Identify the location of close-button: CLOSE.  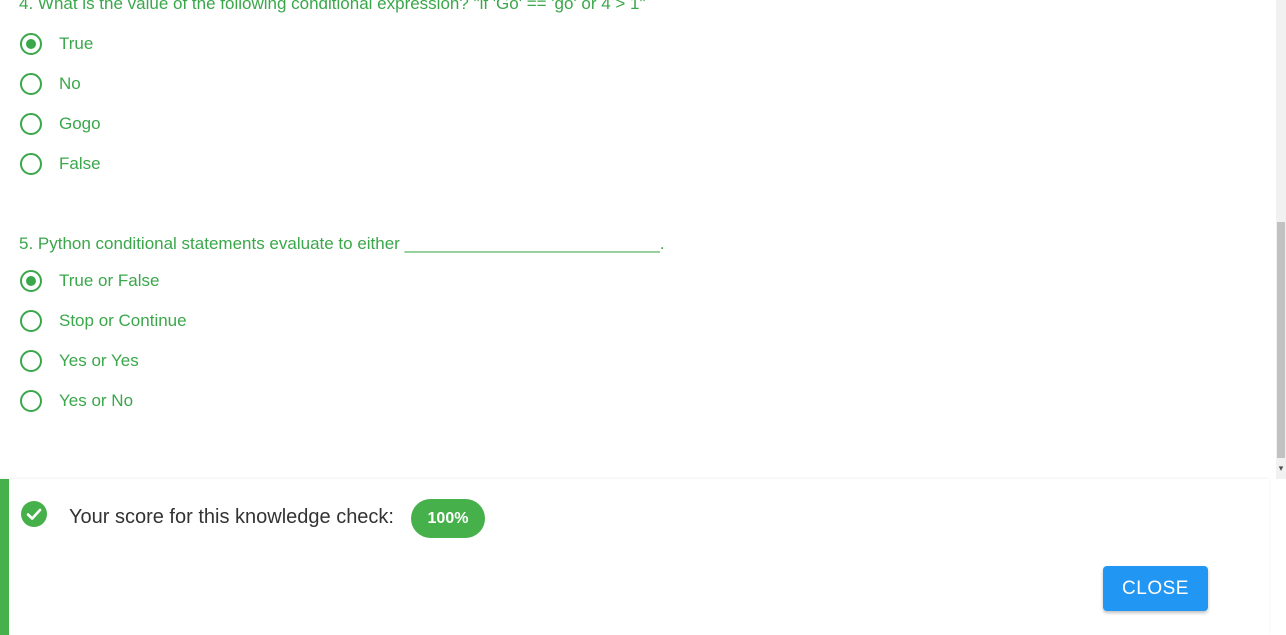
(1155, 588).